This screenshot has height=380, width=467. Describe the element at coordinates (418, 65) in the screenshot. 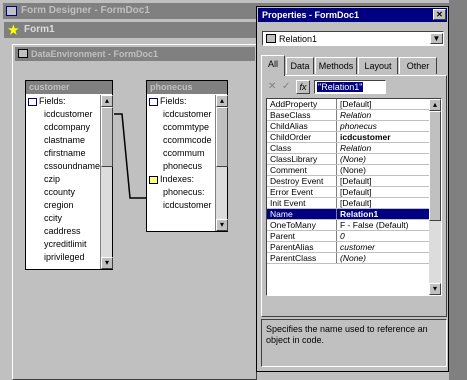

I see `tab-other: Other` at that location.